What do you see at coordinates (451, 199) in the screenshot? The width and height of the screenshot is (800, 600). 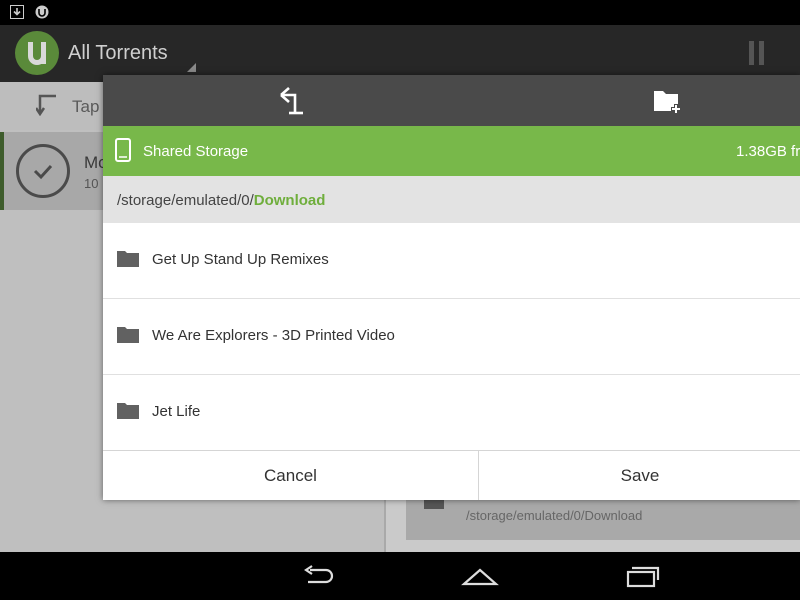 I see `current-path-bar: /storage/emulated/0/Download` at bounding box center [451, 199].